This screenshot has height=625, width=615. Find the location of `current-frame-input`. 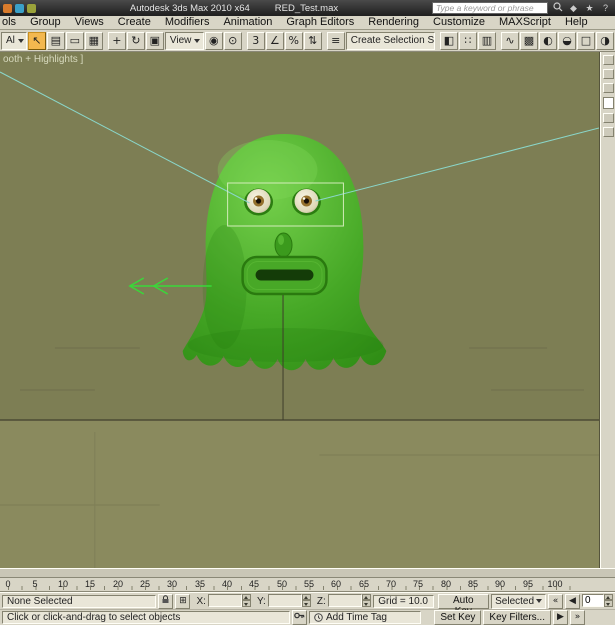

current-frame-input is located at coordinates (592, 600).